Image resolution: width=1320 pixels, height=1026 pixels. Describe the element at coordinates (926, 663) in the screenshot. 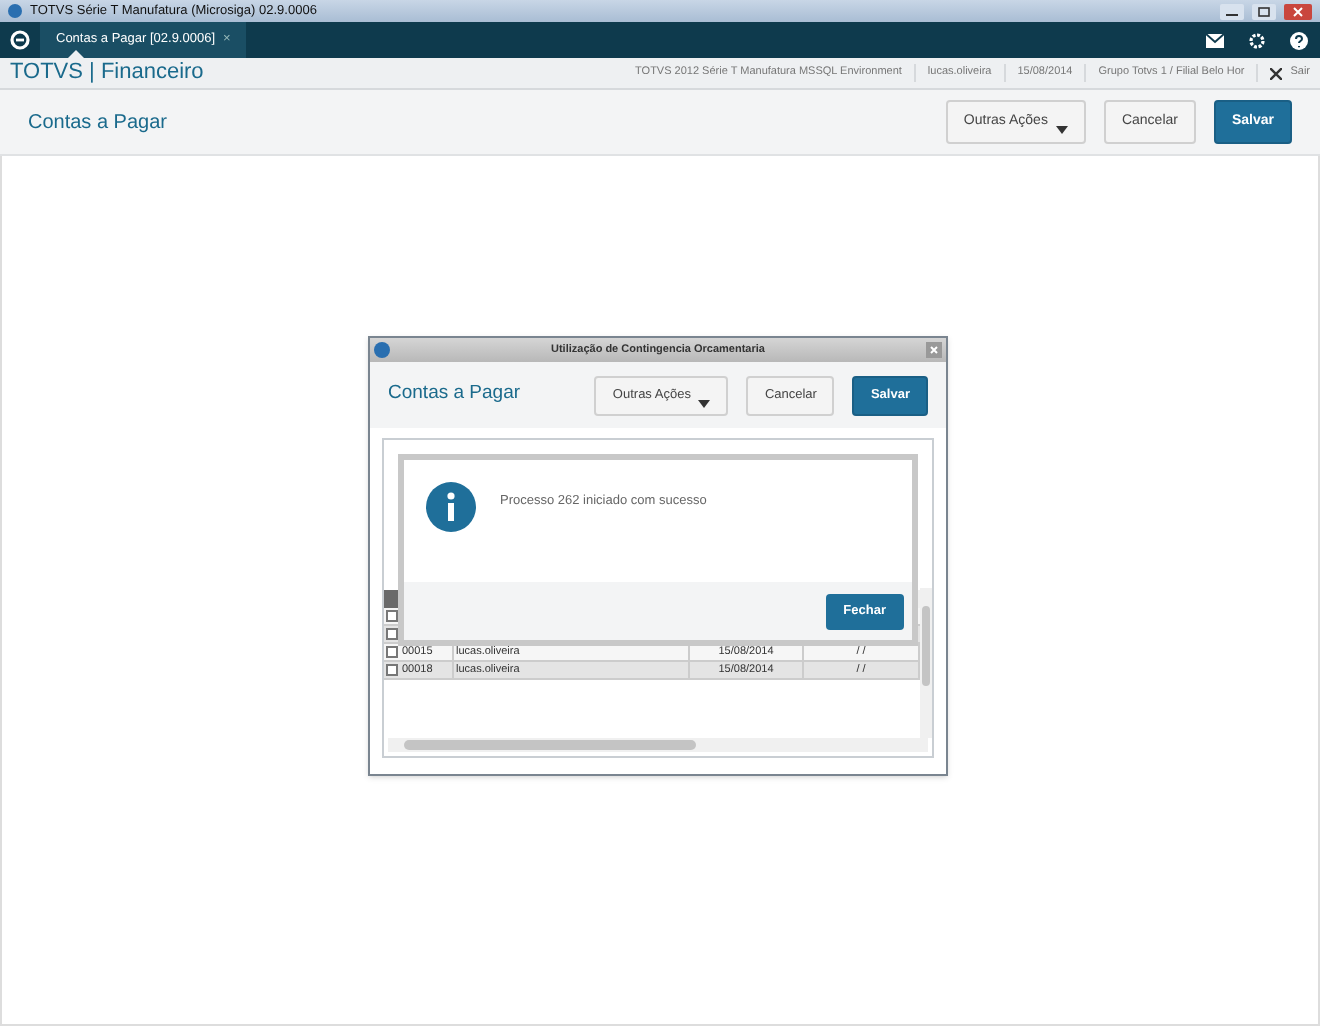

I see `vertical-scrollbar` at that location.